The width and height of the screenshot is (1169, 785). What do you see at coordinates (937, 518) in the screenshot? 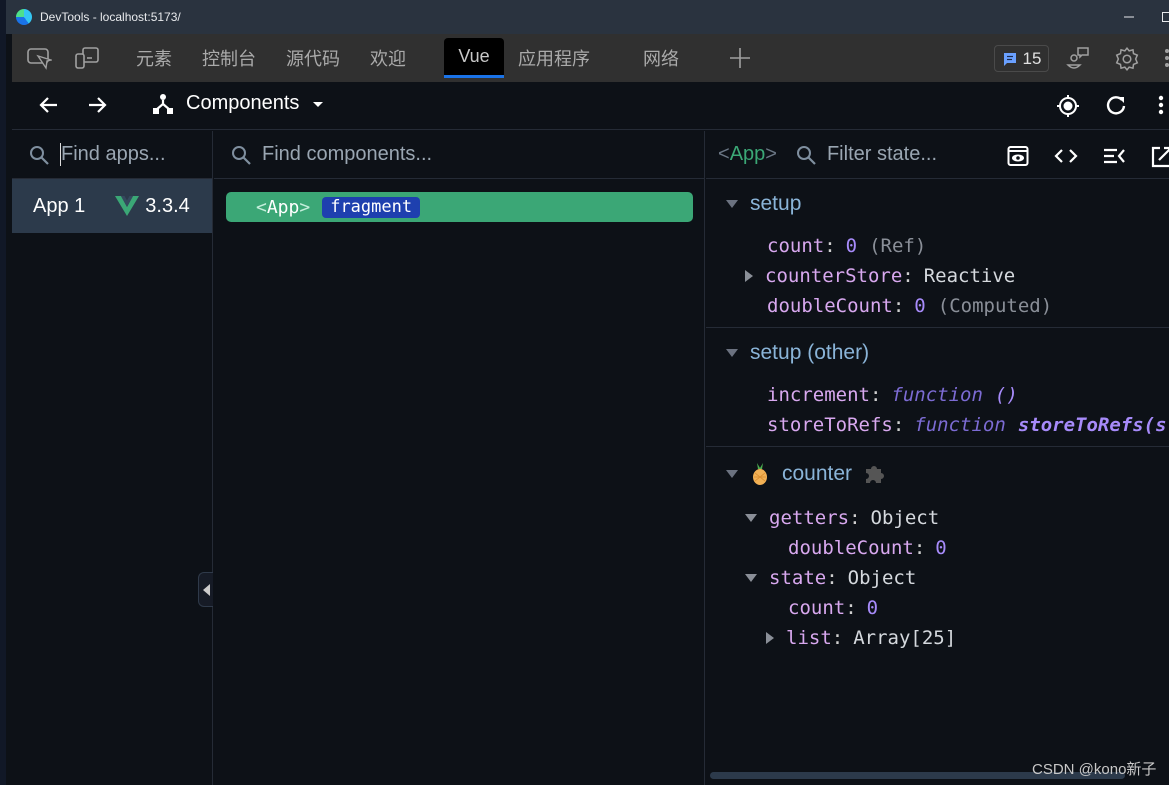
I see `state-row-getters: getters: Object` at bounding box center [937, 518].